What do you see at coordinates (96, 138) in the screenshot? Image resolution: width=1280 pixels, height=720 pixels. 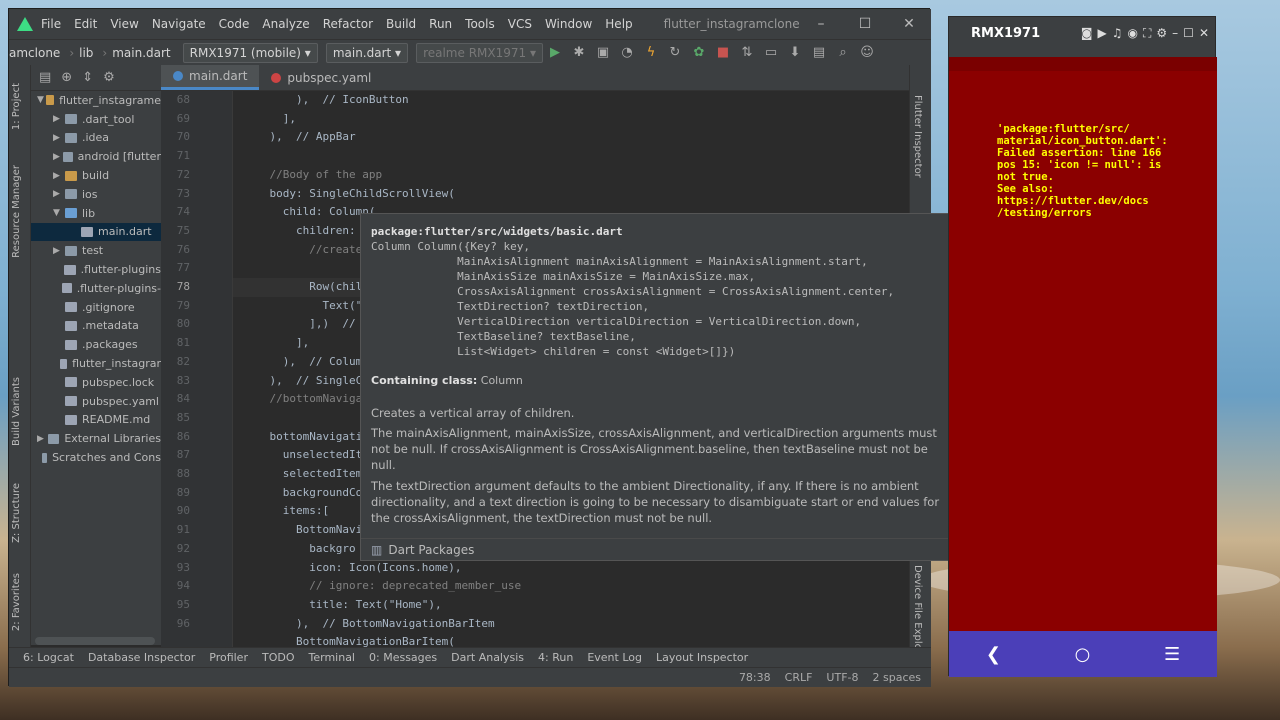 I see `tree-item: ▶ .idea` at bounding box center [96, 138].